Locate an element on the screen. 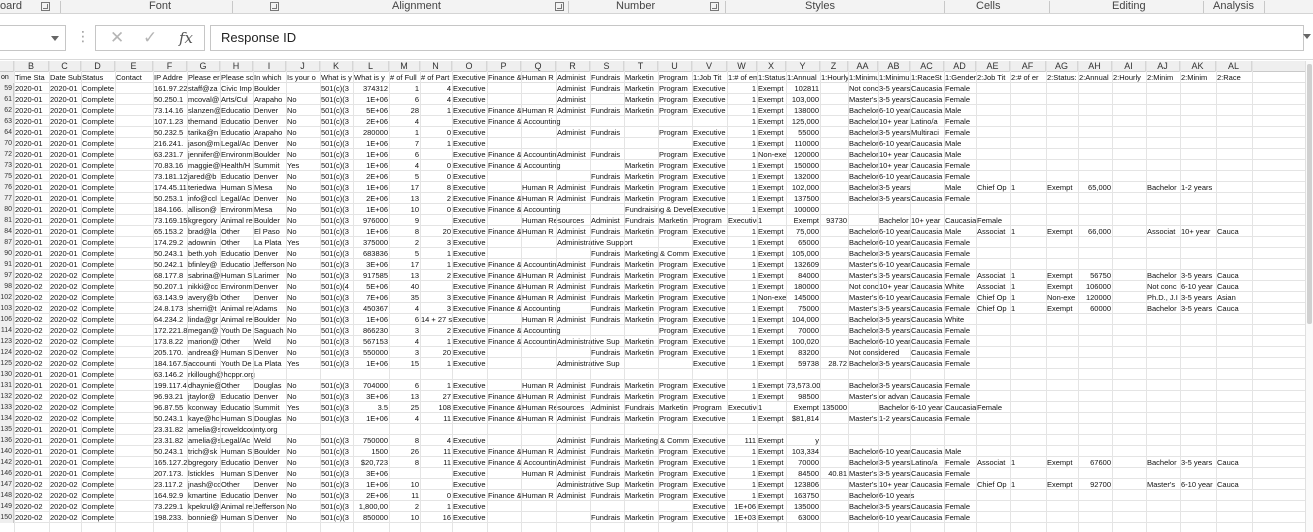  table-cell: Mesa is located at coordinates (269, 209).